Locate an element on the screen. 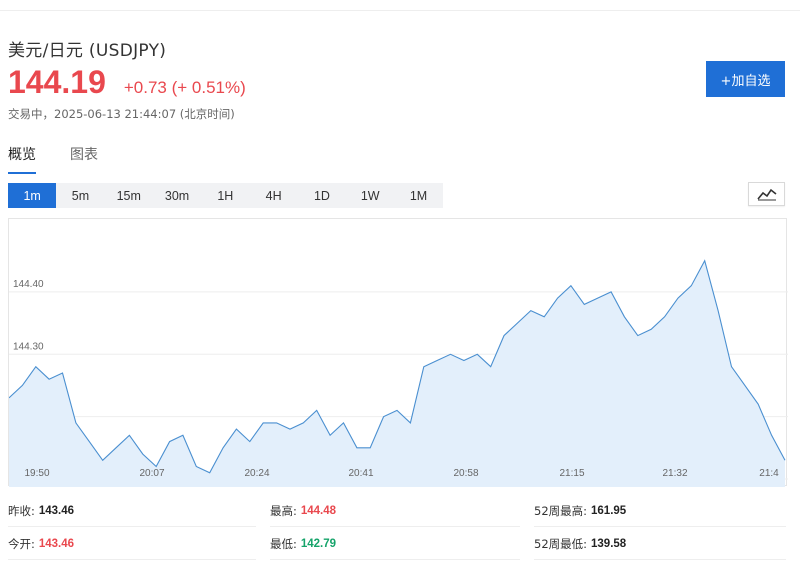  stats-row: 昨收: 143.46 最高: 144.48 52周最高: 161.95 is located at coordinates (398, 510).